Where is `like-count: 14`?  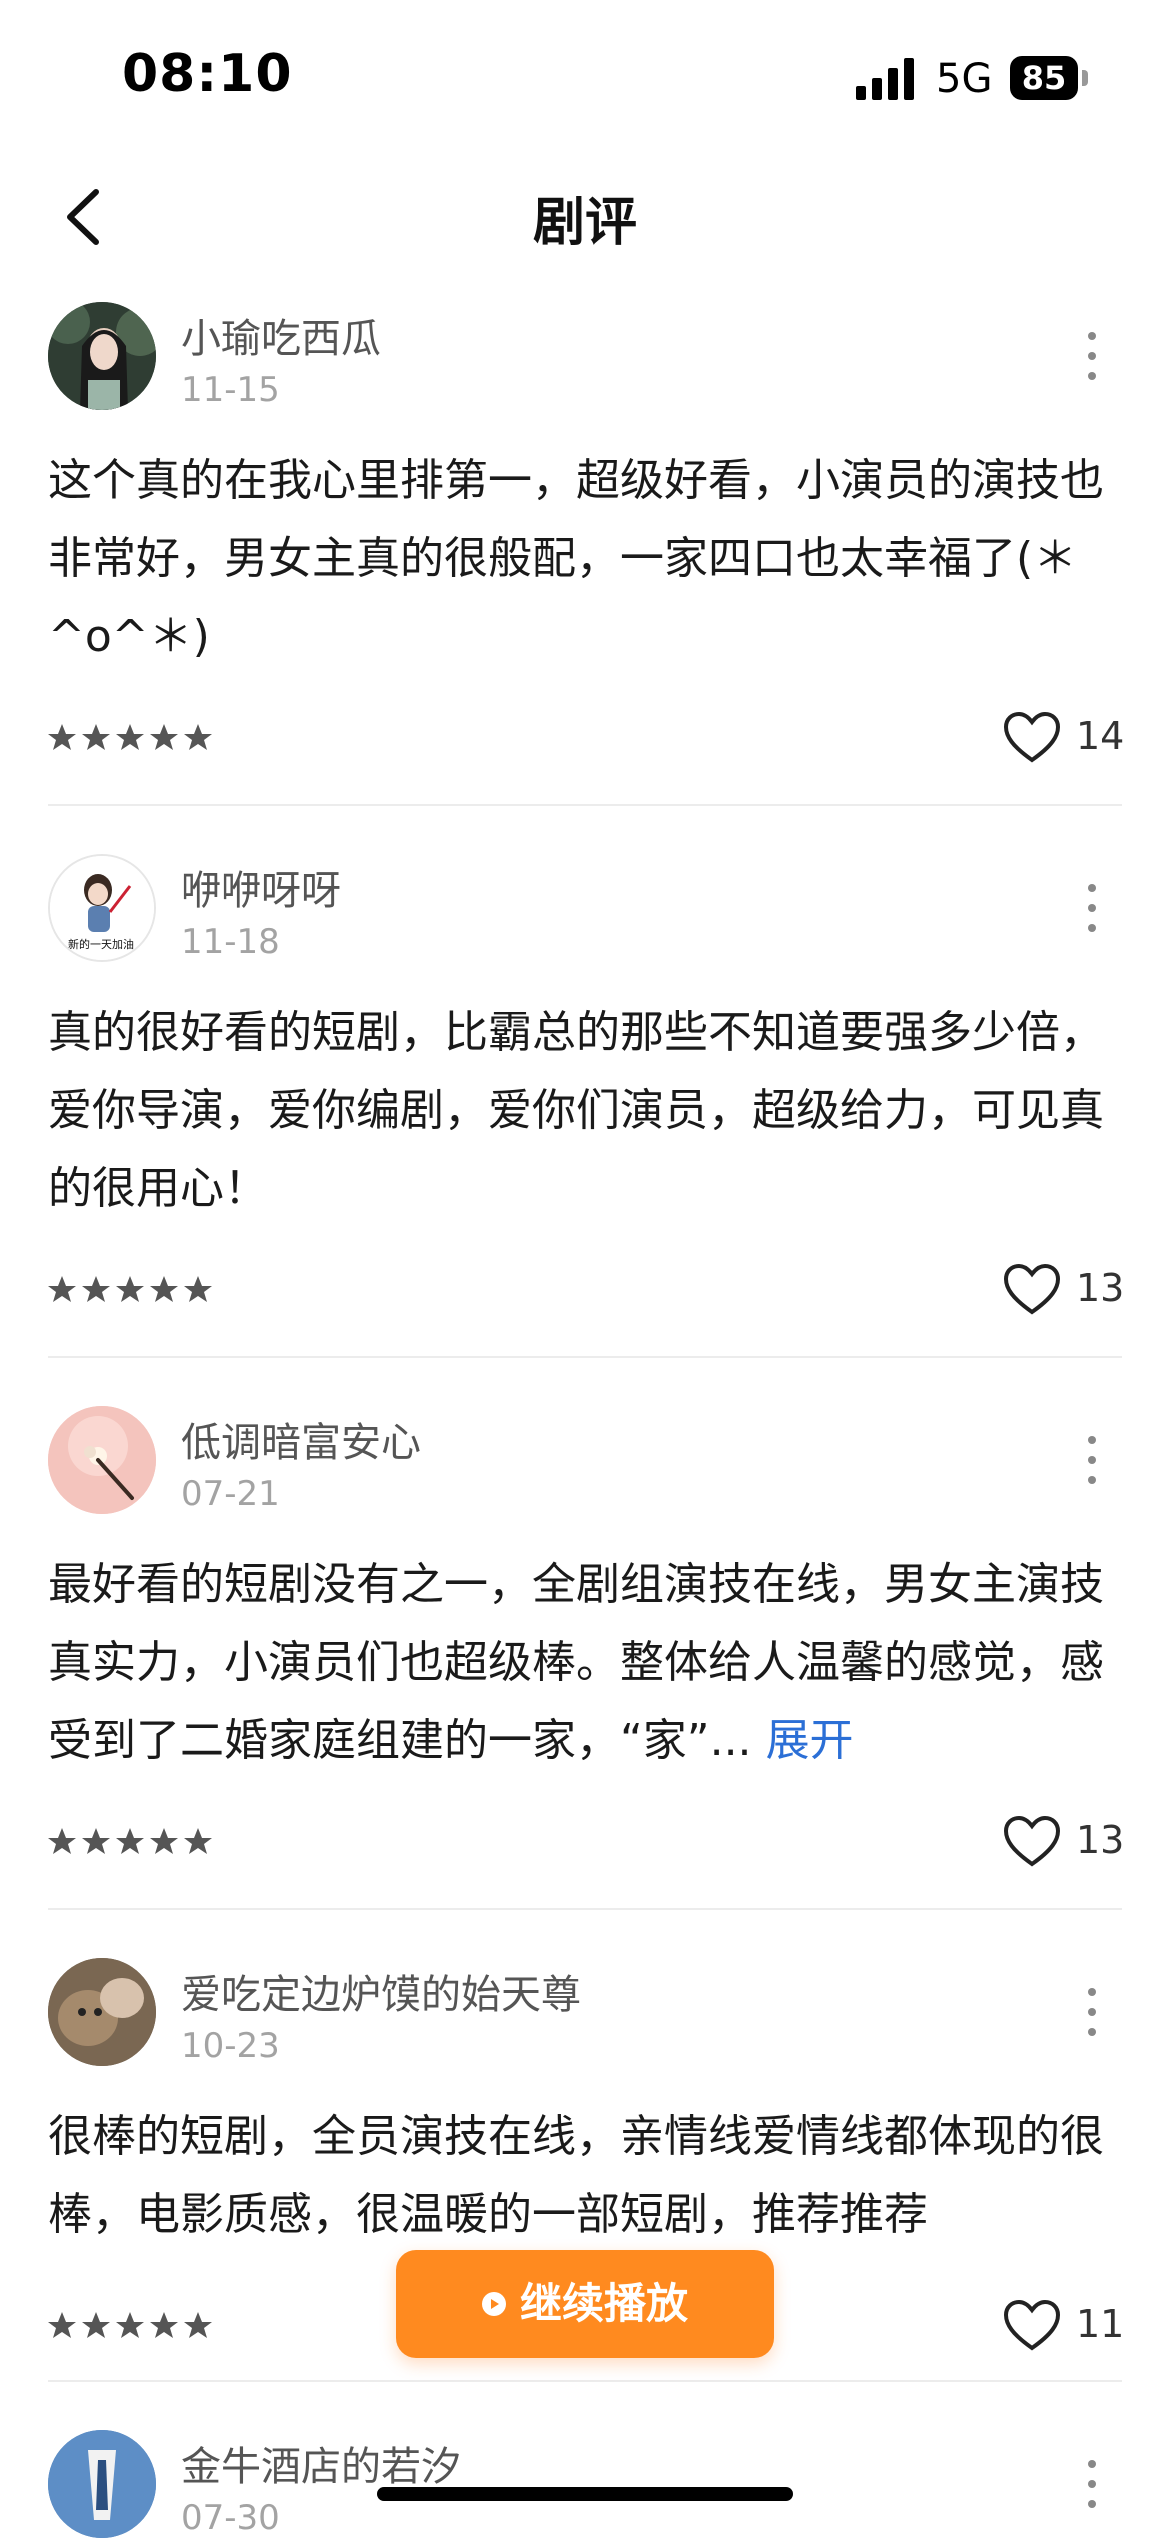
like-count: 14 is located at coordinates (1100, 736).